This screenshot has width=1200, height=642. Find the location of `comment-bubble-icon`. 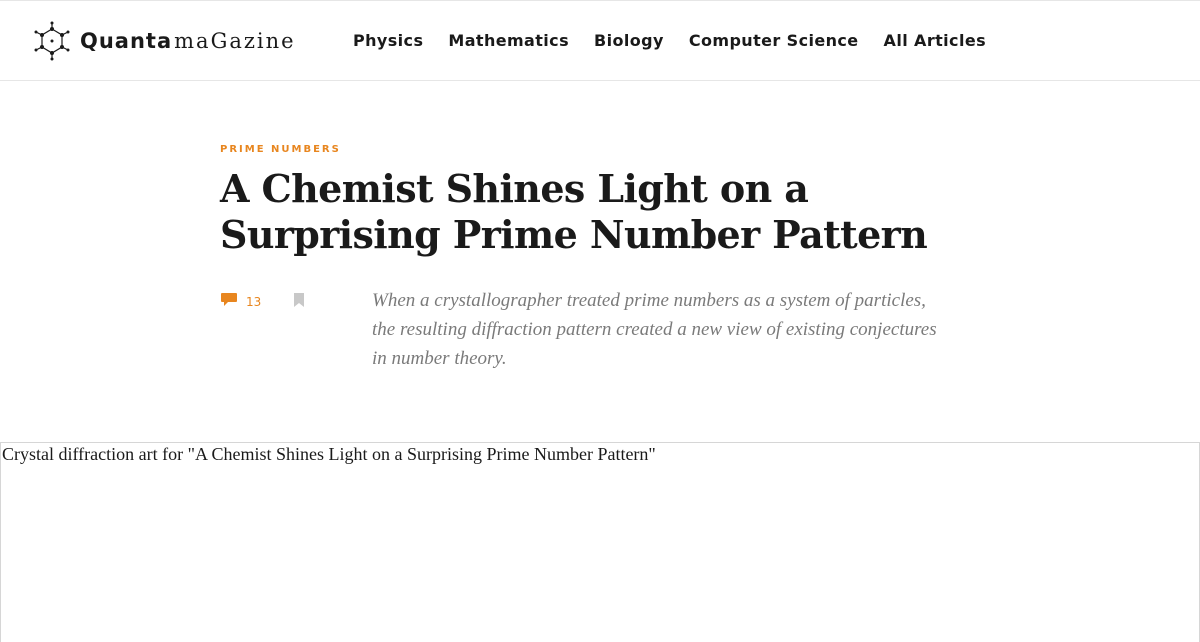

comment-bubble-icon is located at coordinates (229, 299).